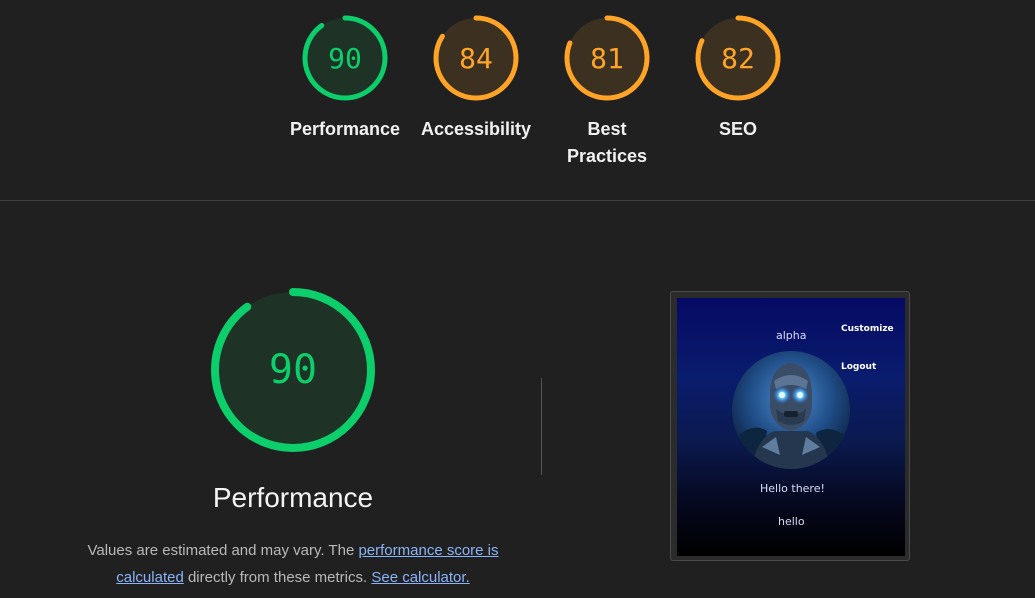 The image size is (1035, 598). I want to click on see-calculator-link: See calculator., so click(420, 577).